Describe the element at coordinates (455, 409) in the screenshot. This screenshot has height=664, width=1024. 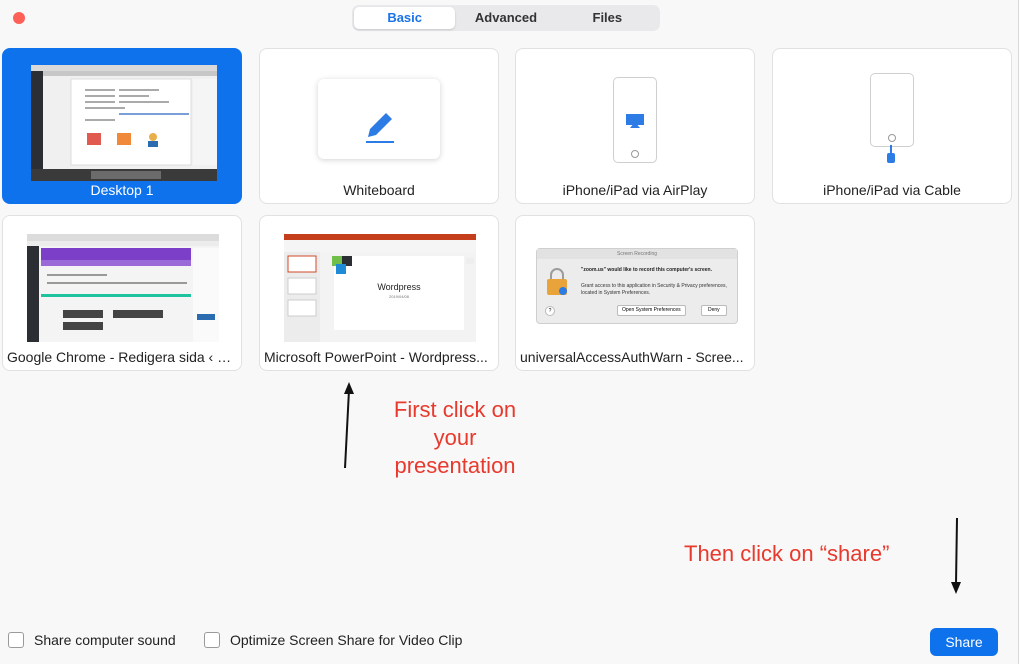
I see `annotation-line-1: First click on` at that location.